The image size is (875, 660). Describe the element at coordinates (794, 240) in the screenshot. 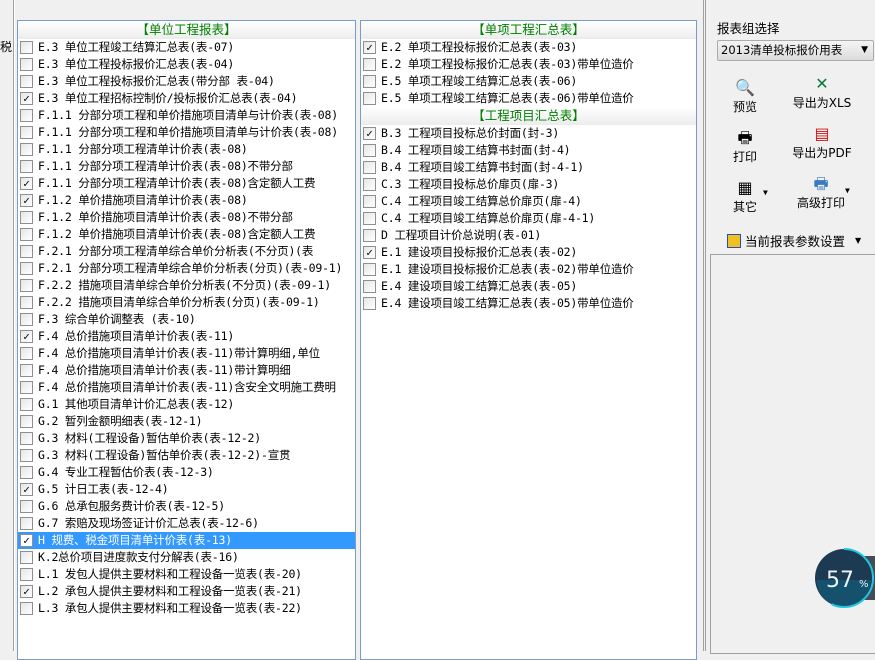

I see `report-params-button: 当前报表参数设置 ▼` at that location.